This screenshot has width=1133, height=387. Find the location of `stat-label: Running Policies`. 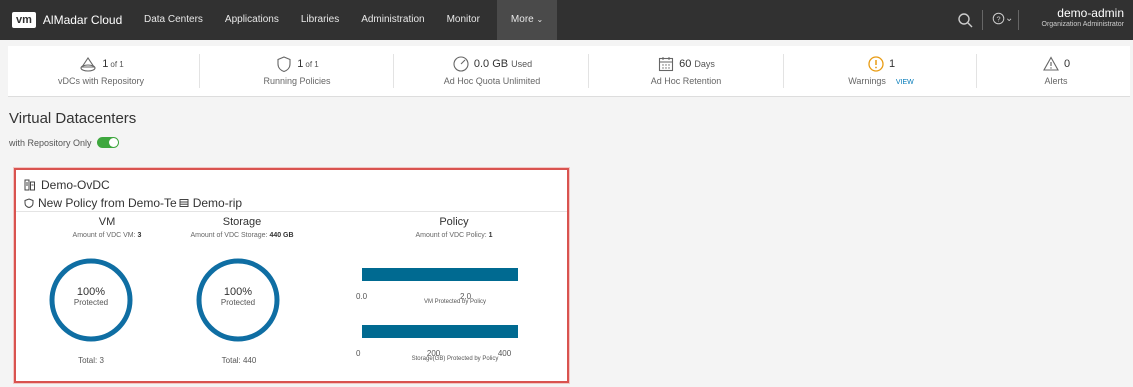

stat-label: Running Policies is located at coordinates (297, 81).